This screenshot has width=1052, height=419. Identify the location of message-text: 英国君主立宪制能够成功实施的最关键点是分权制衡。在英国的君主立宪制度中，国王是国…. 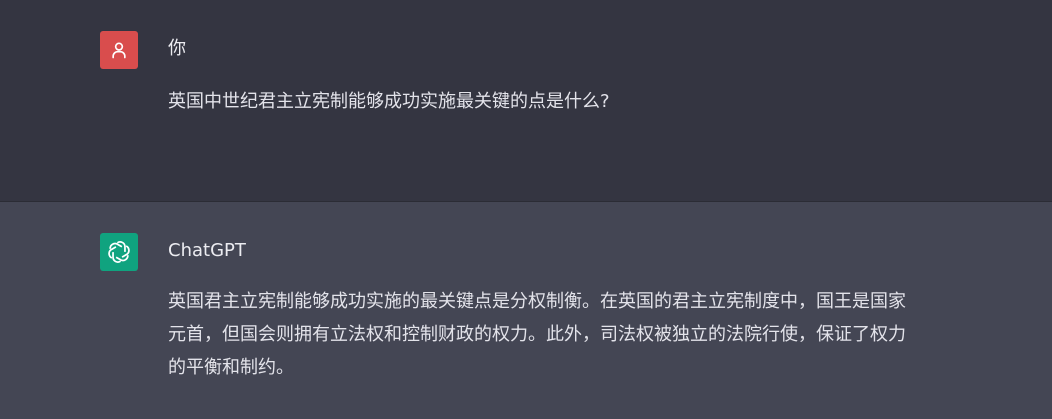
(537, 334).